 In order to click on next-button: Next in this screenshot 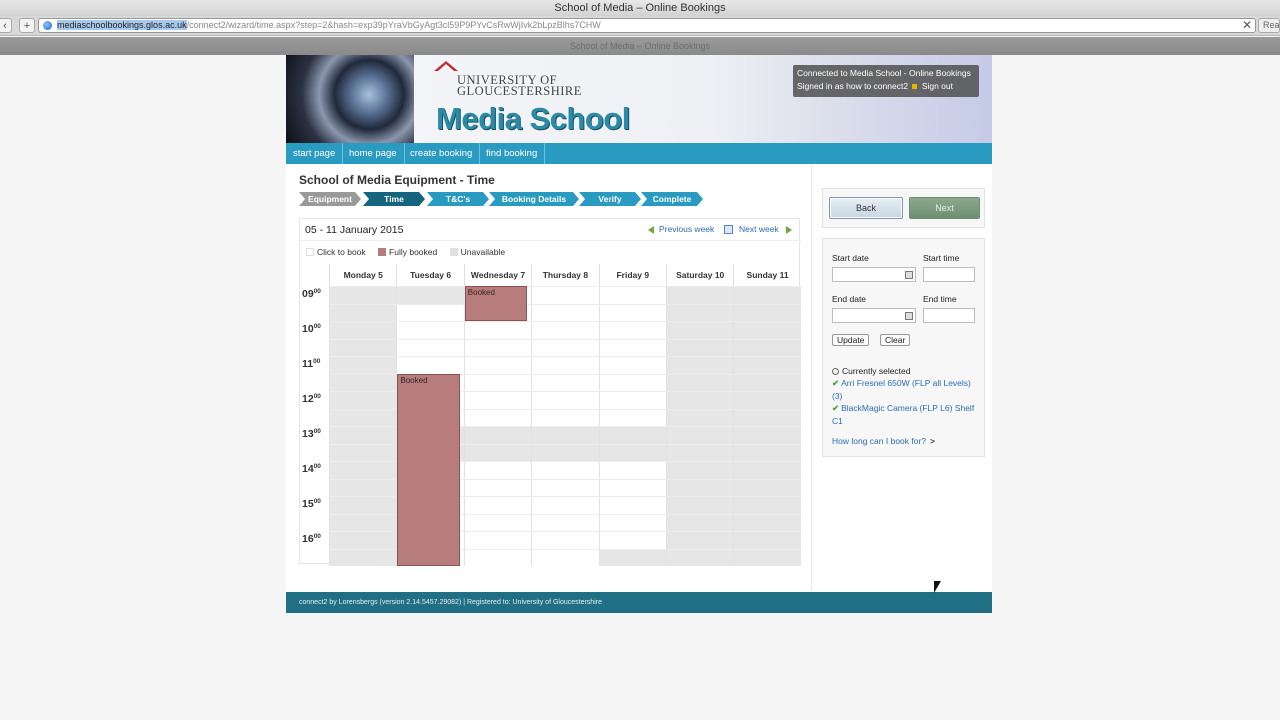, I will do `click(944, 208)`.